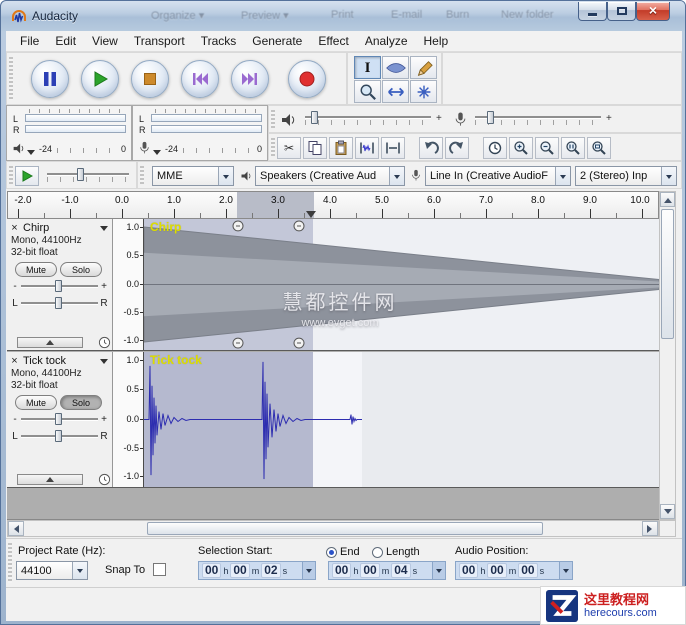 The image size is (686, 625). Describe the element at coordinates (29, 41) in the screenshot. I see `menu-file: File` at that location.